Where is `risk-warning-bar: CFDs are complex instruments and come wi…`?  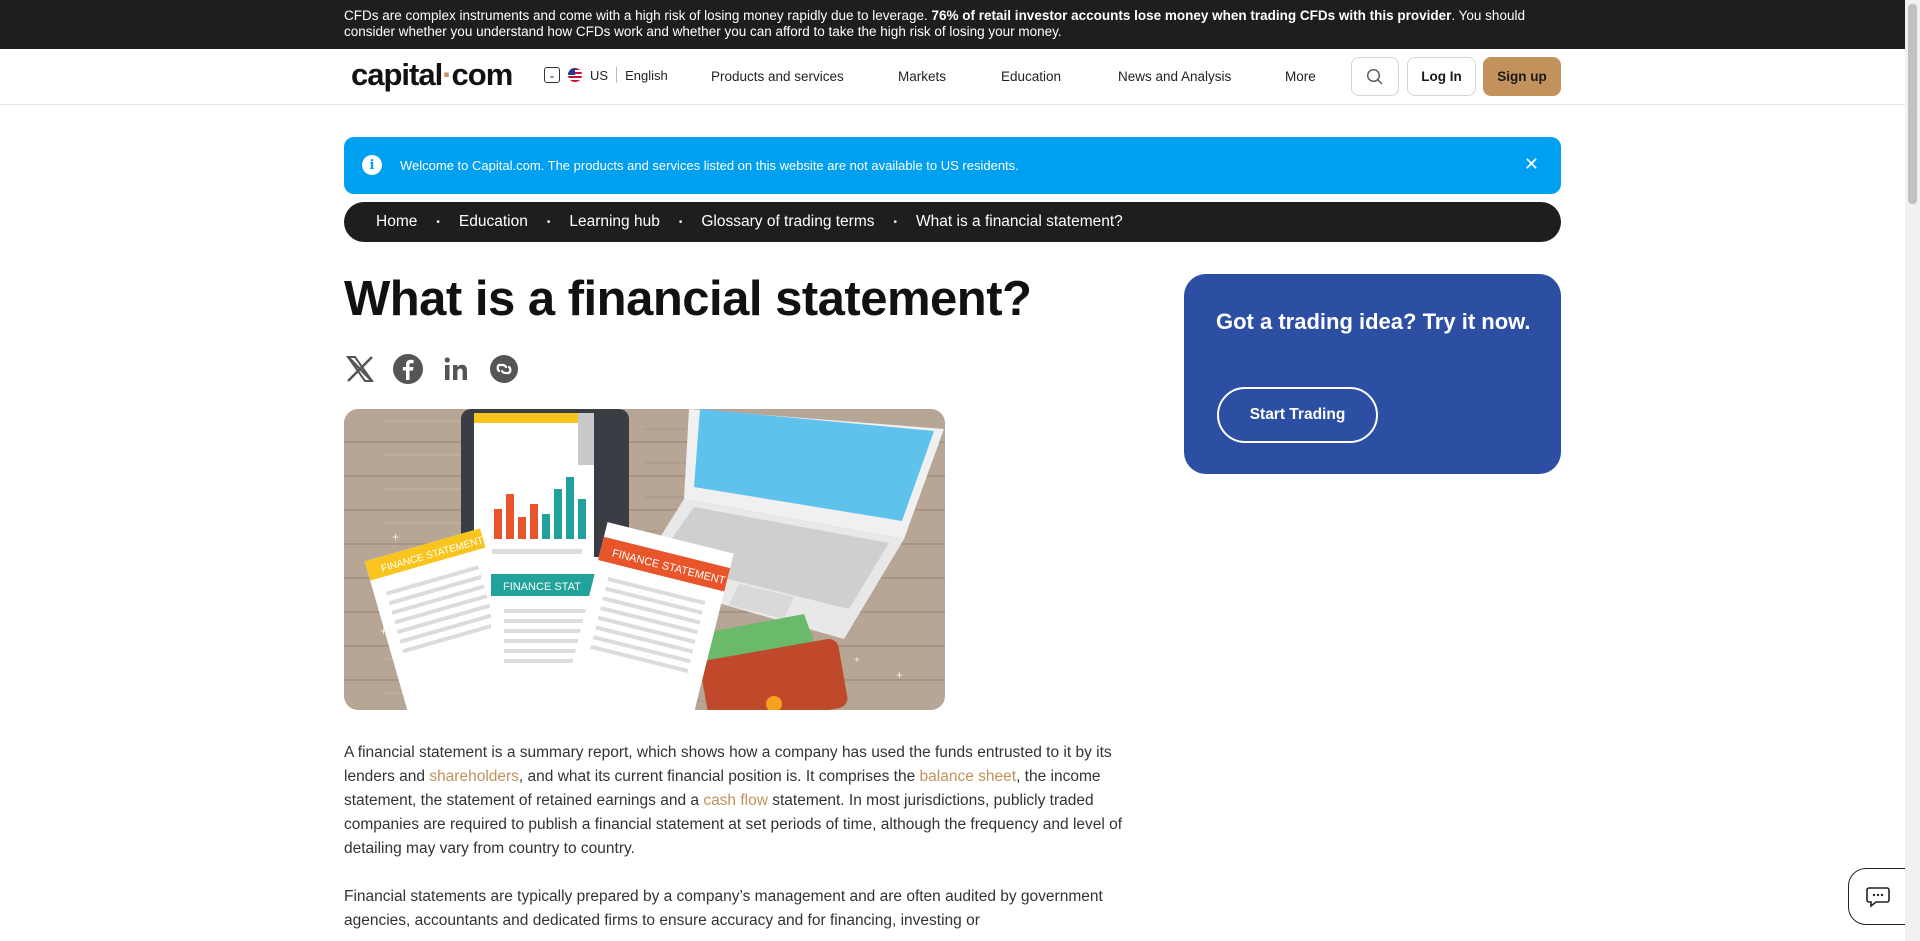 risk-warning-bar: CFDs are complex instruments and come wi… is located at coordinates (952, 24).